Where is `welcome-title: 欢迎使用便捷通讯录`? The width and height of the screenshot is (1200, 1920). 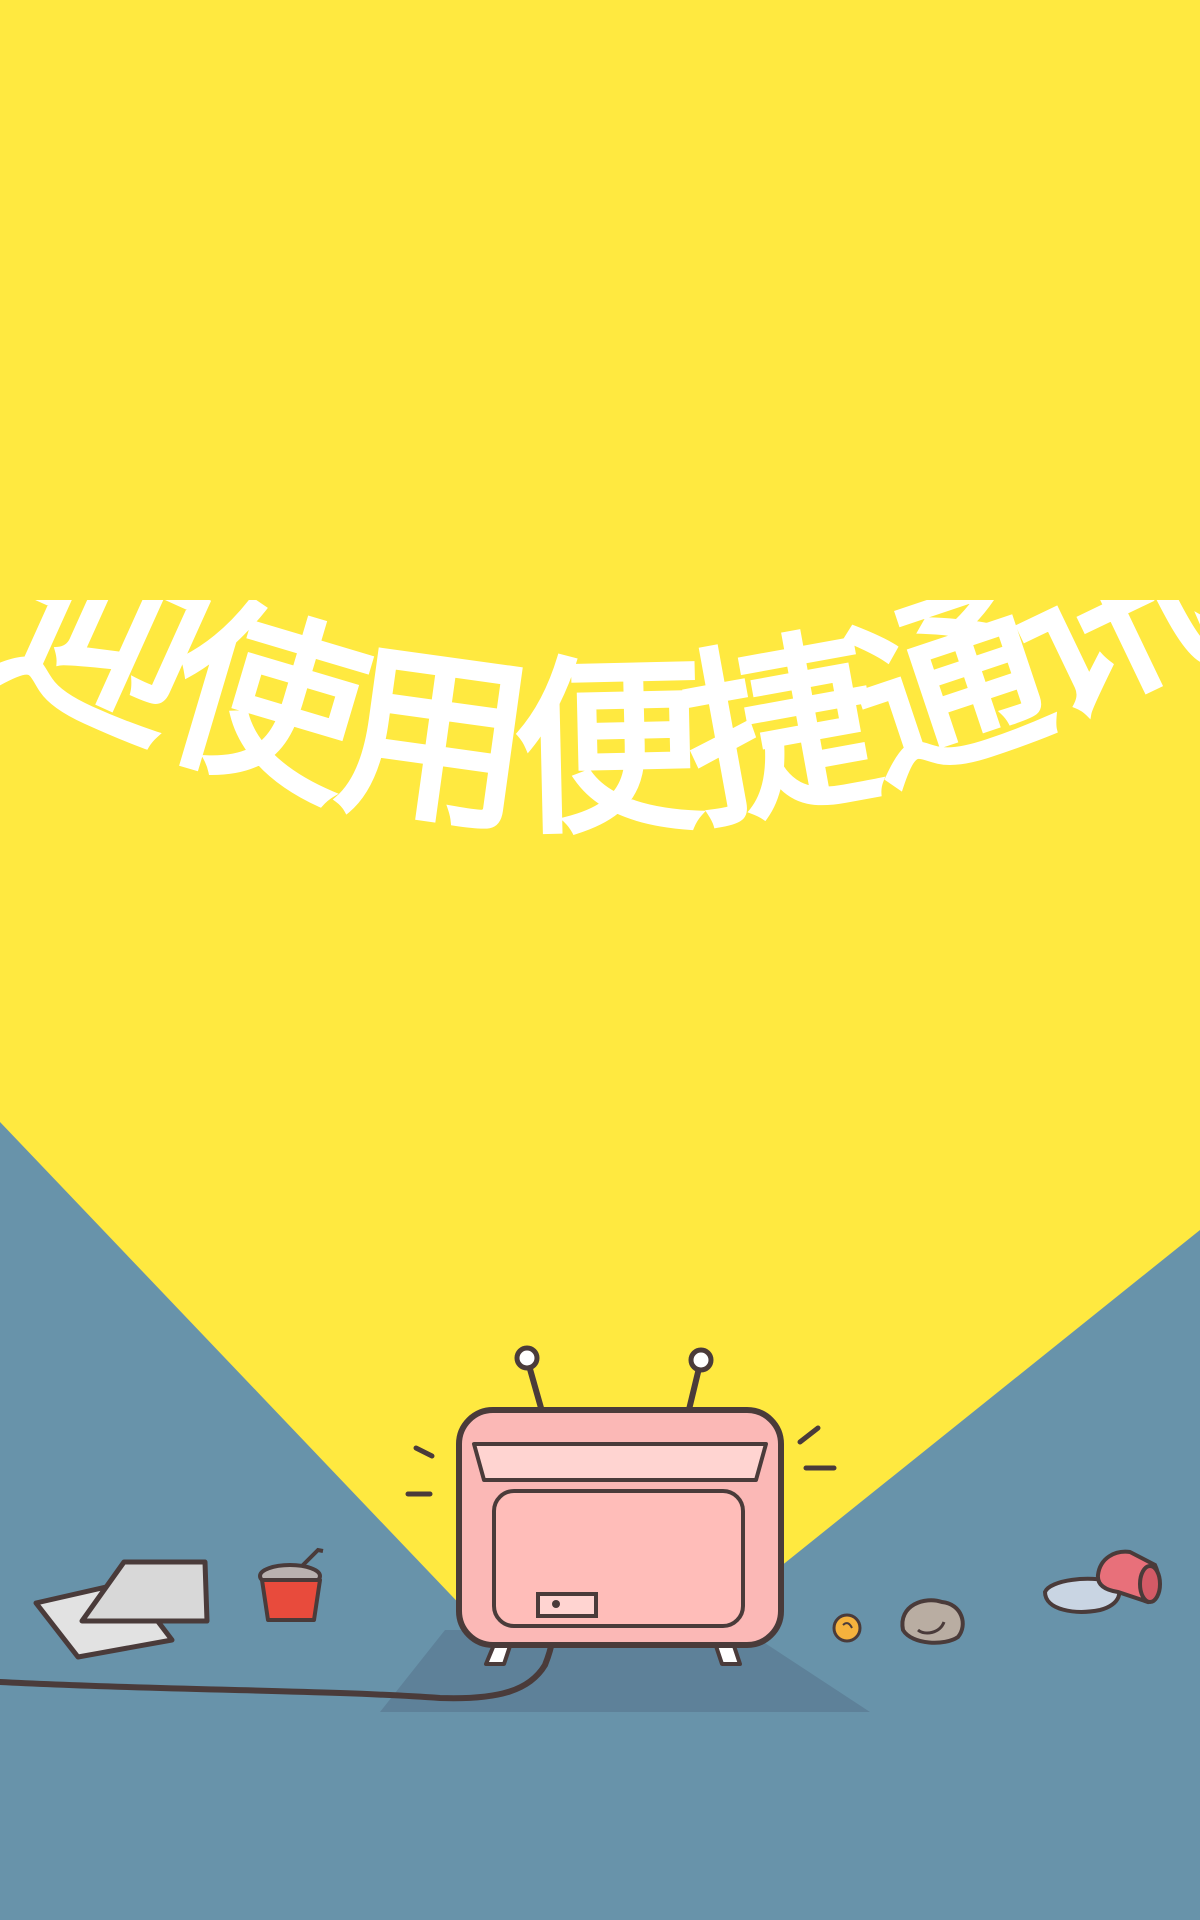 welcome-title: 欢迎使用便捷通讯录 is located at coordinates (600, 731).